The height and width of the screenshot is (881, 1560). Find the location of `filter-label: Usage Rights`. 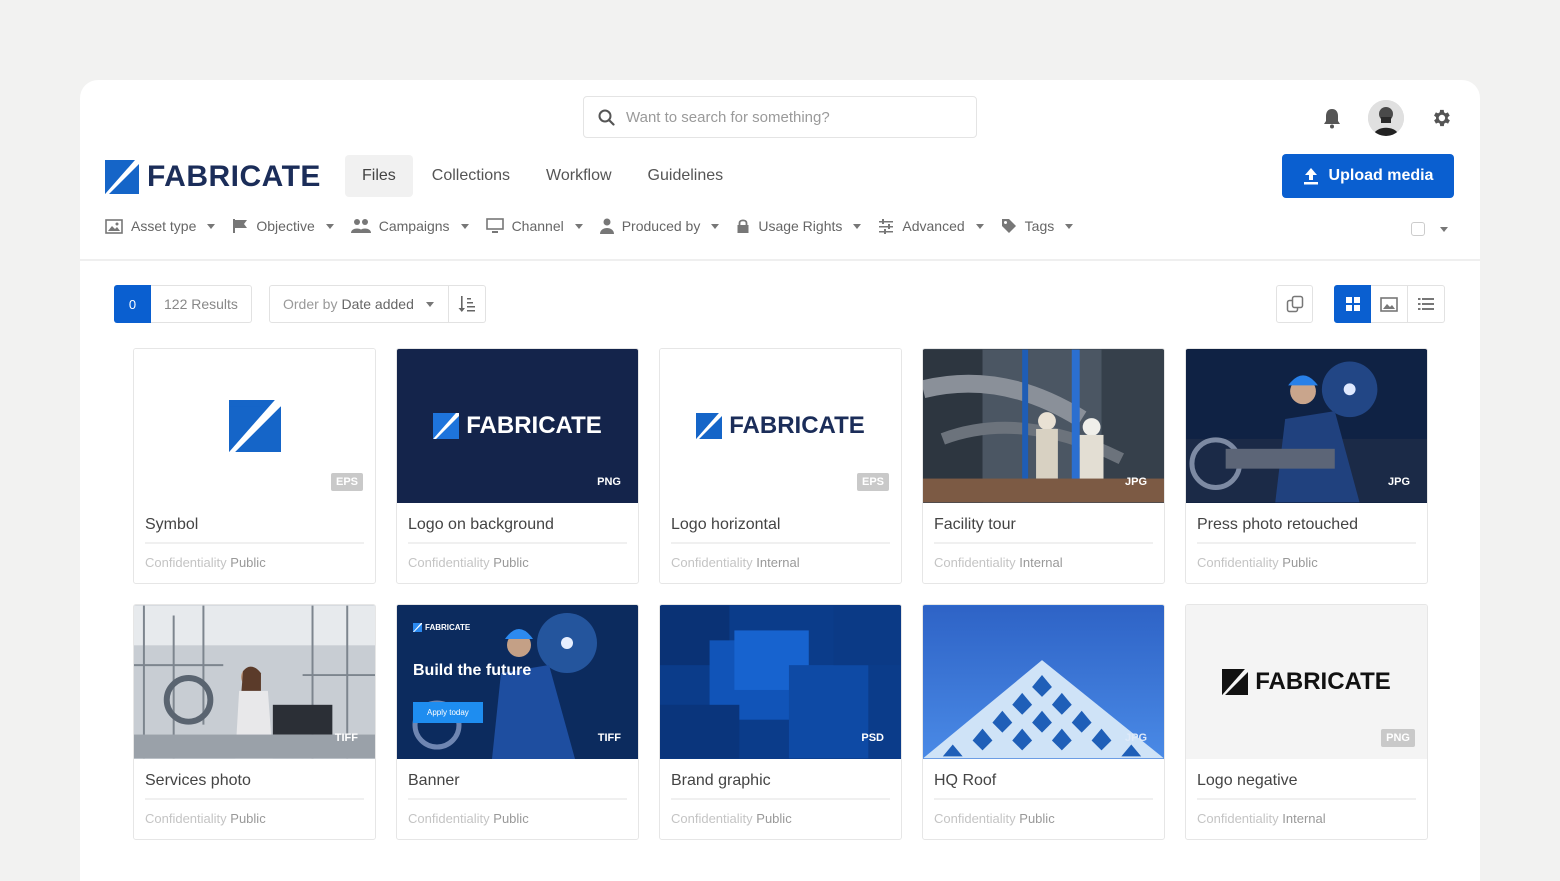

filter-label: Usage Rights is located at coordinates (800, 226).